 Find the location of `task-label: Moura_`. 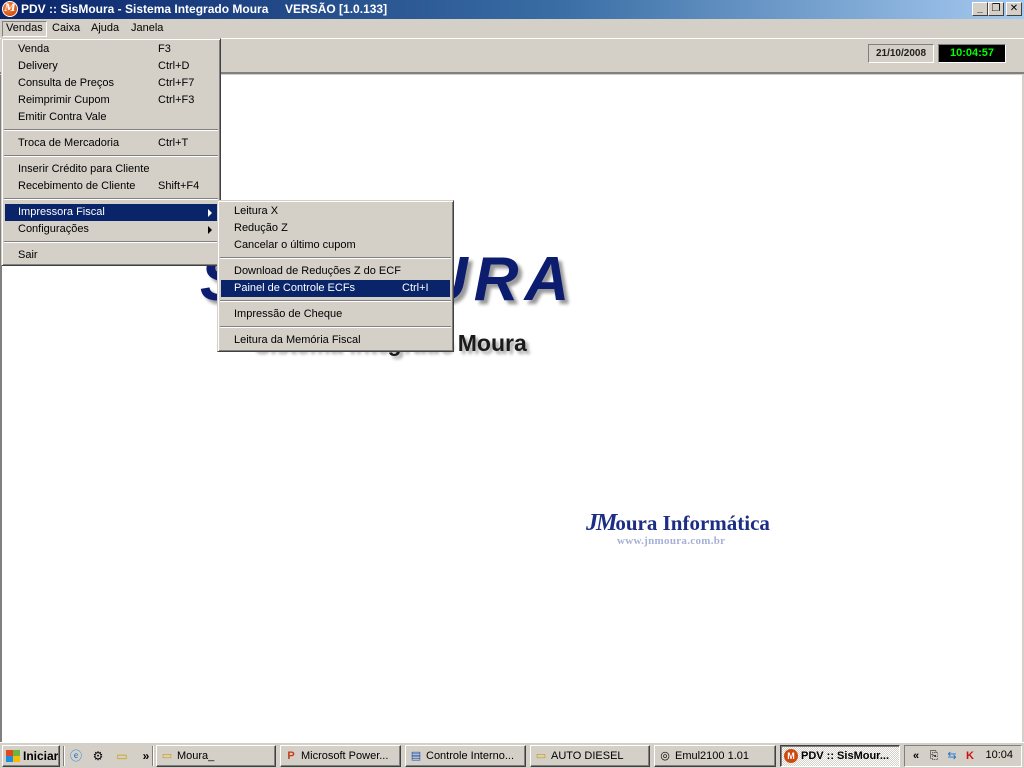

task-label: Moura_ is located at coordinates (196, 756).